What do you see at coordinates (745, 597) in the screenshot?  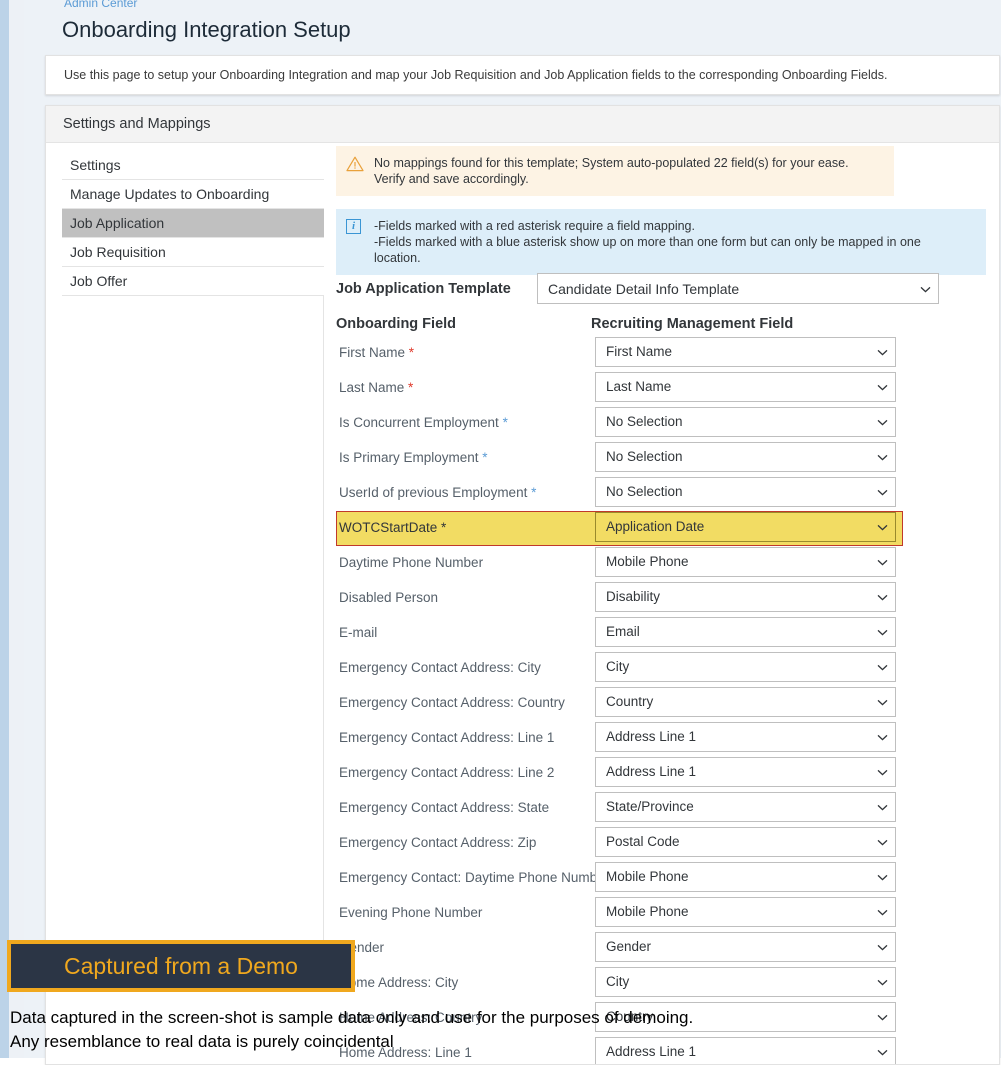 I see `recruiting-field-select: Disability` at bounding box center [745, 597].